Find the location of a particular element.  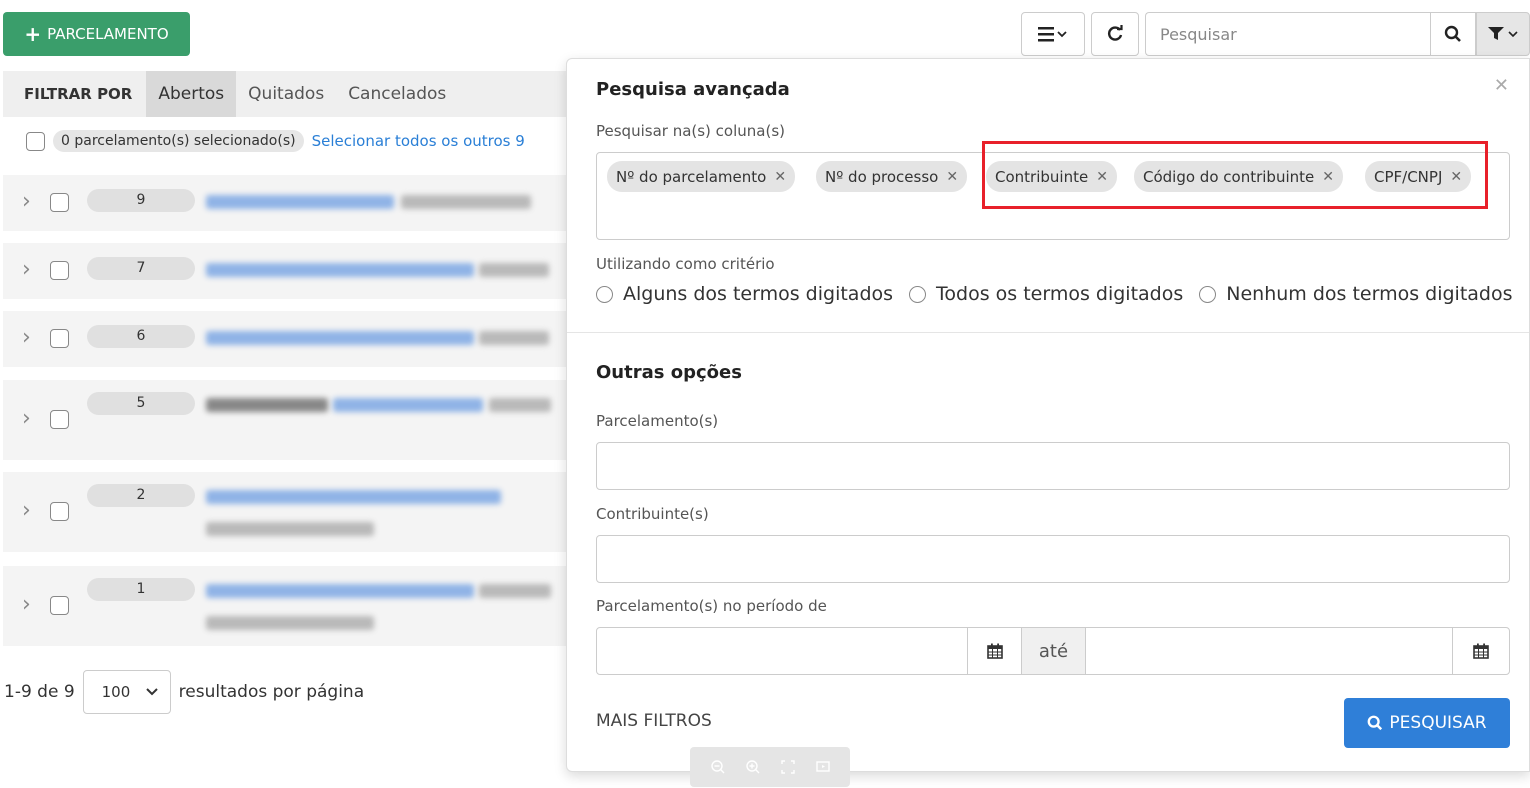

contribuinte-input is located at coordinates (1053, 559).